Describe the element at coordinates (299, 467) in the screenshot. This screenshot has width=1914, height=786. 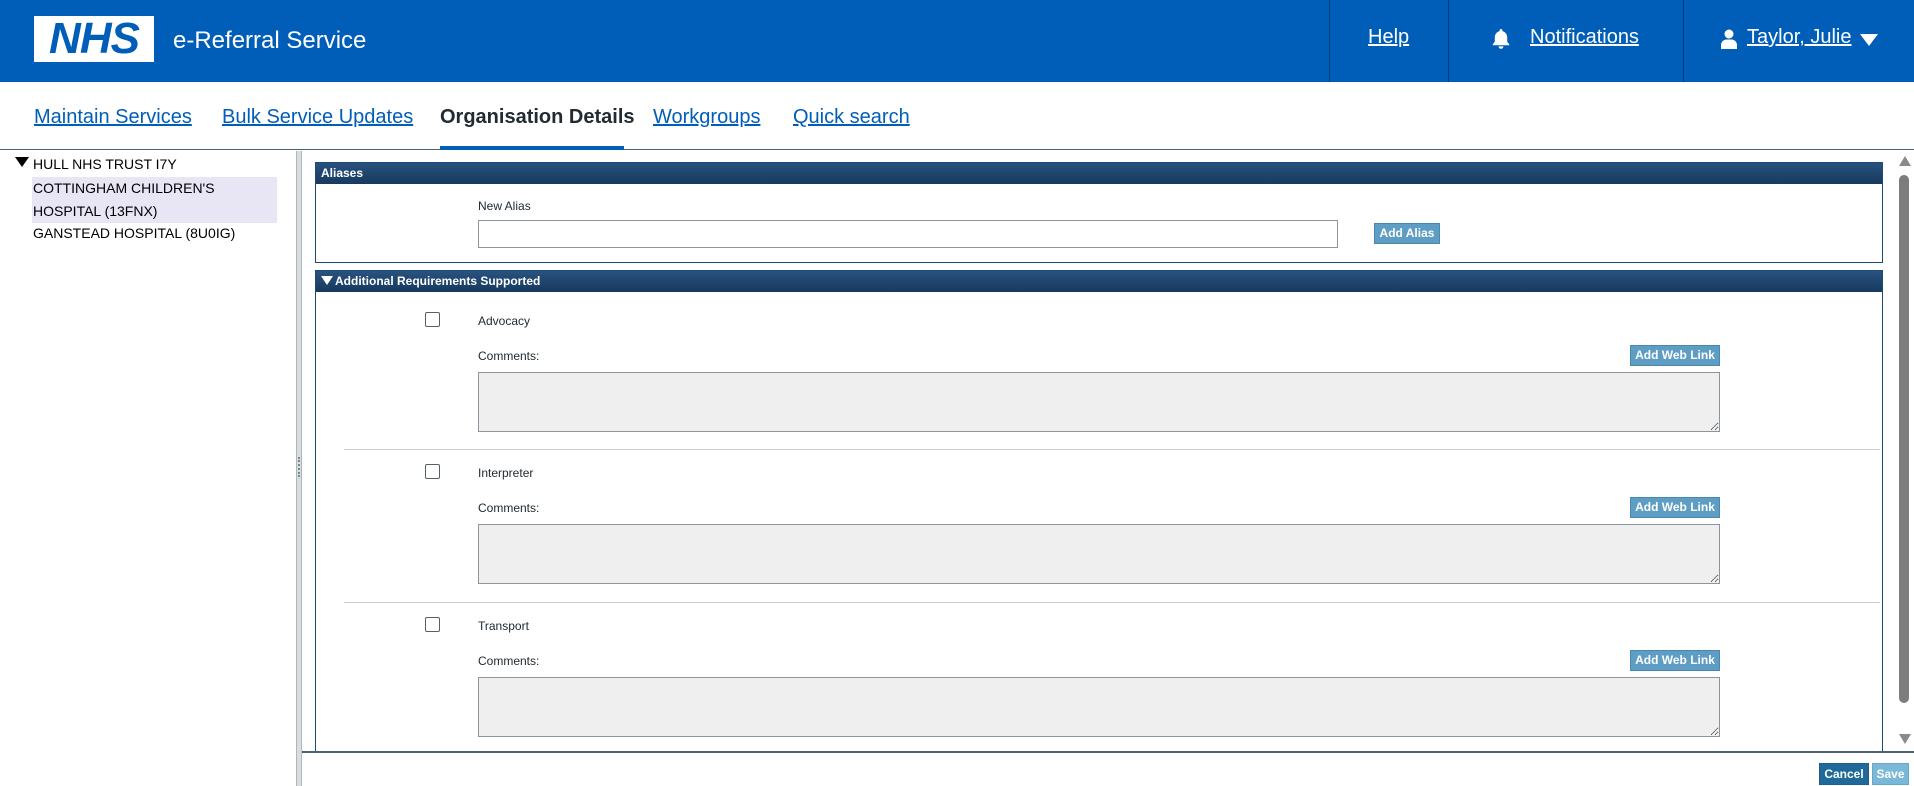
I see `splitter-grip-icon` at that location.